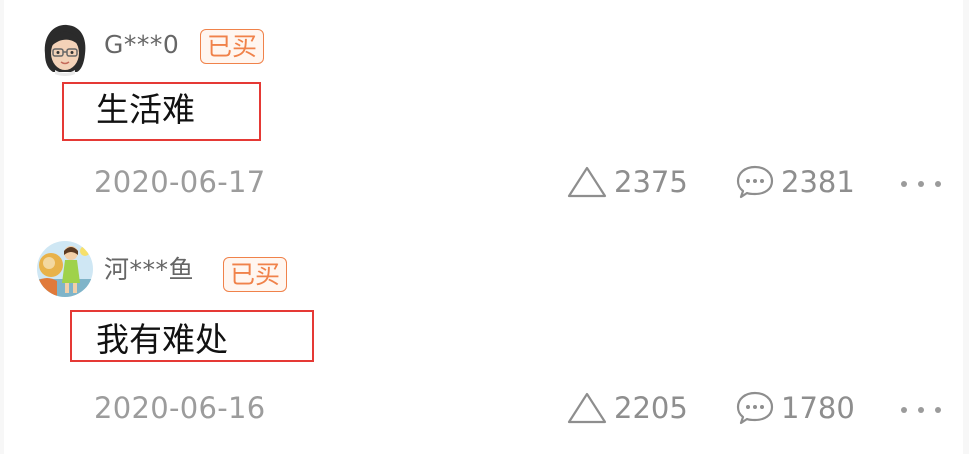 This screenshot has height=454, width=969. Describe the element at coordinates (162, 339) in the screenshot. I see `comment-text: 我有难处` at that location.